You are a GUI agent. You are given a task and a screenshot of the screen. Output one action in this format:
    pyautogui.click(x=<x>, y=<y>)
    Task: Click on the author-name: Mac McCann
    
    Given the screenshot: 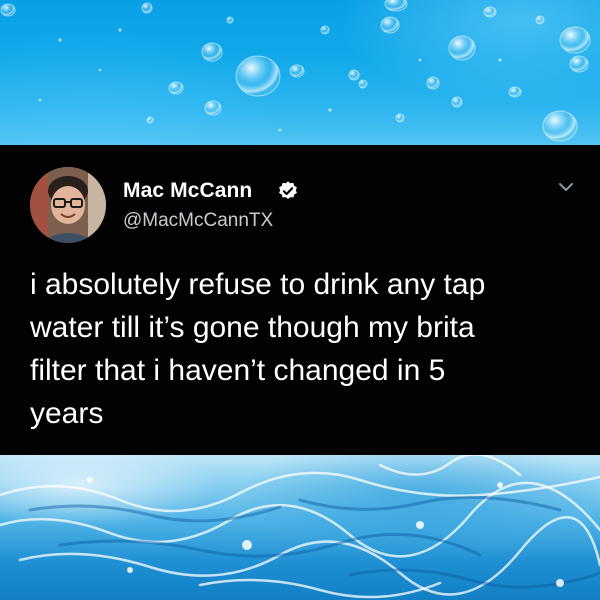 What is the action you would take?
    pyautogui.click(x=187, y=191)
    